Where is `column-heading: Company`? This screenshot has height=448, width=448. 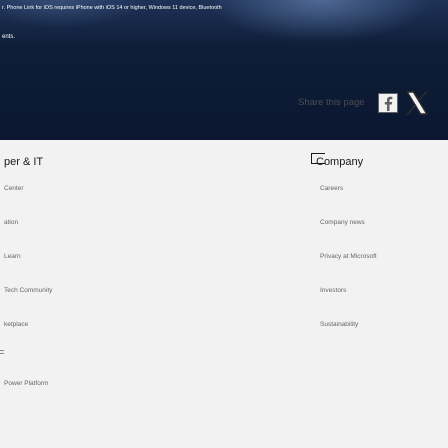
column-heading: Company is located at coordinates (337, 160).